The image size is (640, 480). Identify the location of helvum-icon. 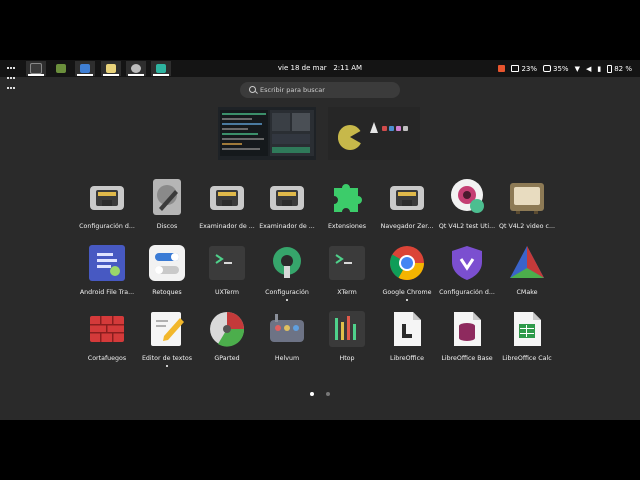
(287, 329).